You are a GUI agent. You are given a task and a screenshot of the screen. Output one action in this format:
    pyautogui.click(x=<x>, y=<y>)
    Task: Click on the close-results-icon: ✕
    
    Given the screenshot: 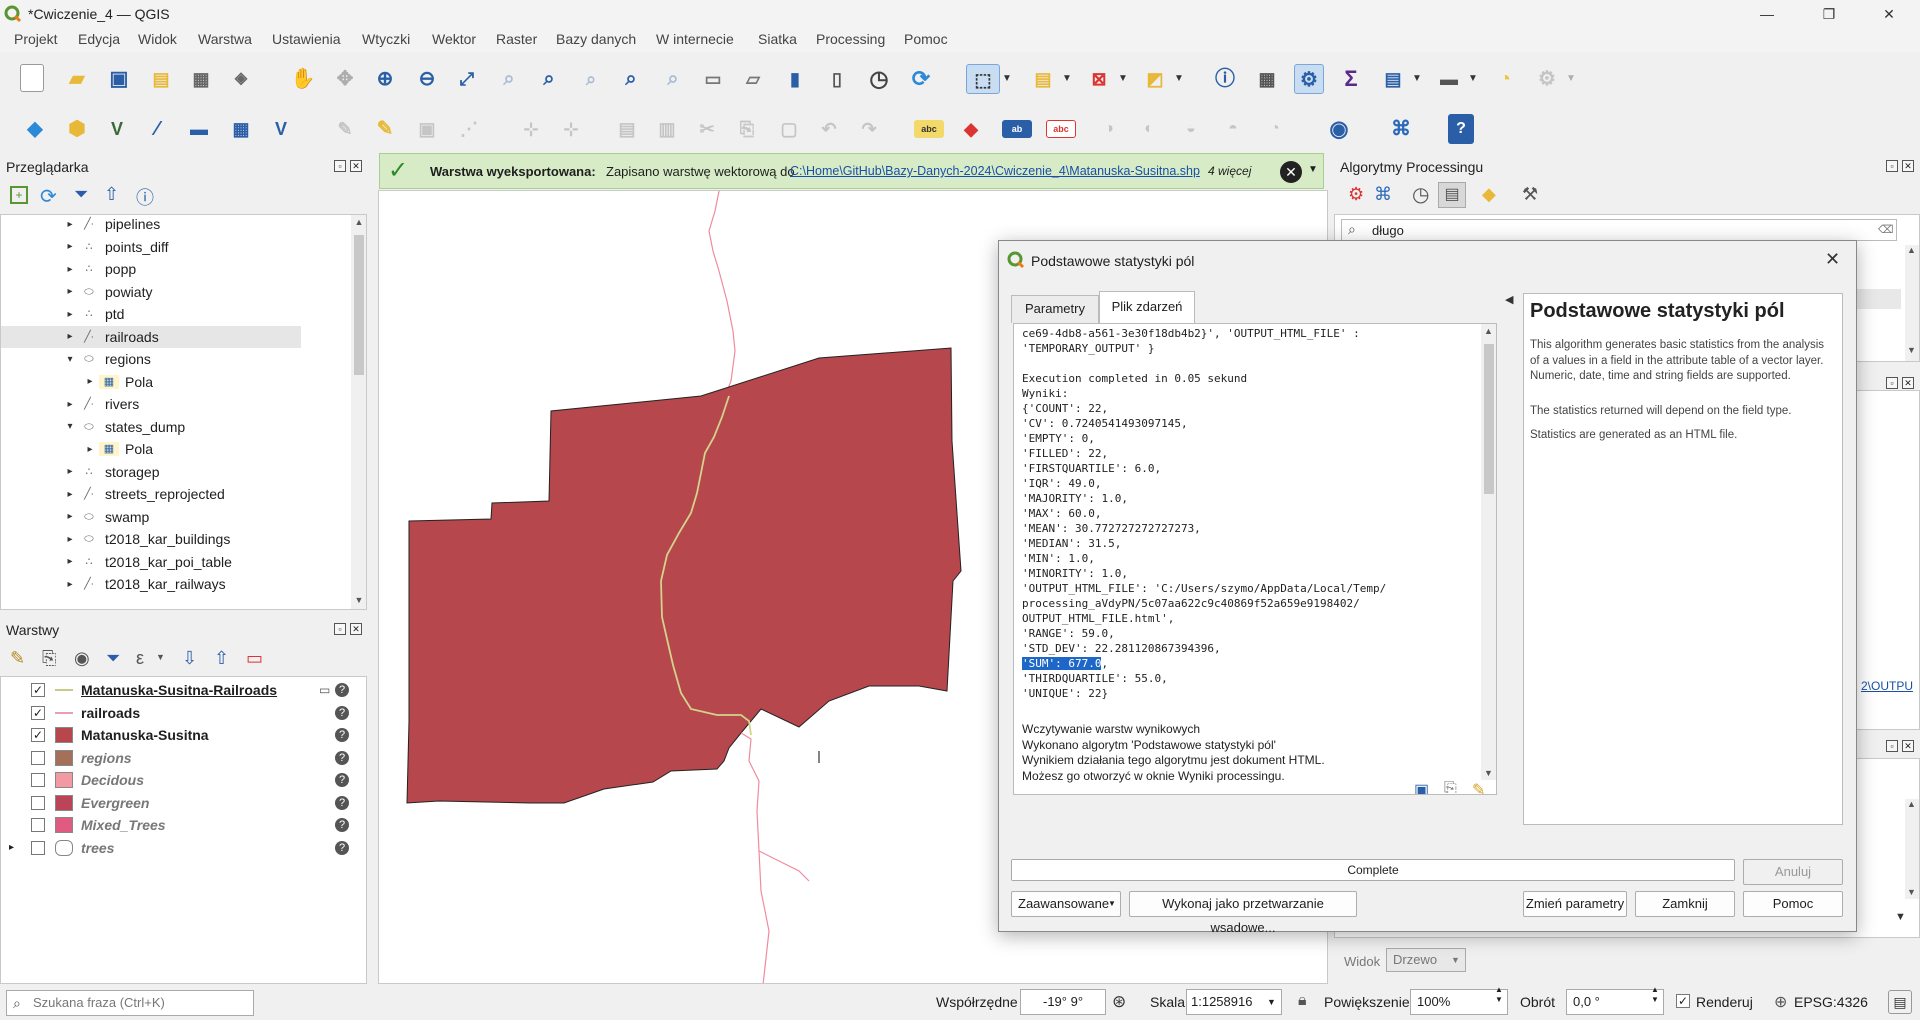 What is the action you would take?
    pyautogui.click(x=1908, y=383)
    